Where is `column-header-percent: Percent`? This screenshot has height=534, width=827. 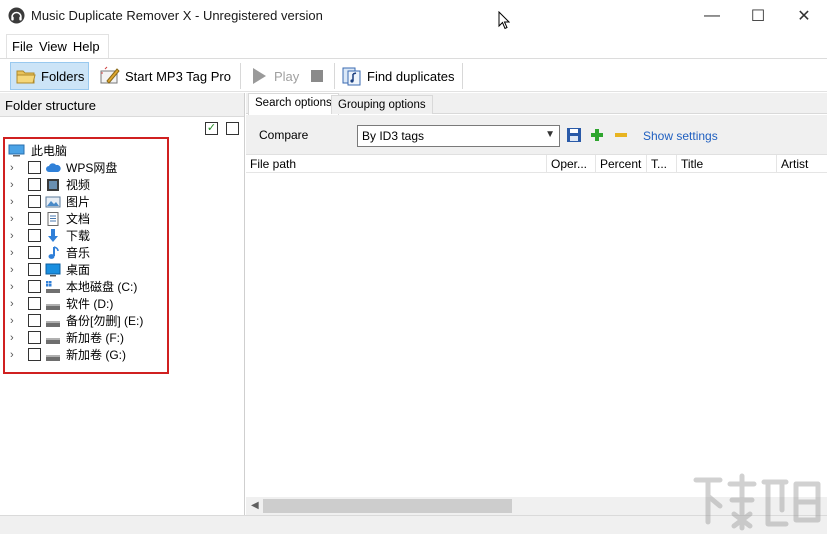 column-header-percent: Percent is located at coordinates (621, 164).